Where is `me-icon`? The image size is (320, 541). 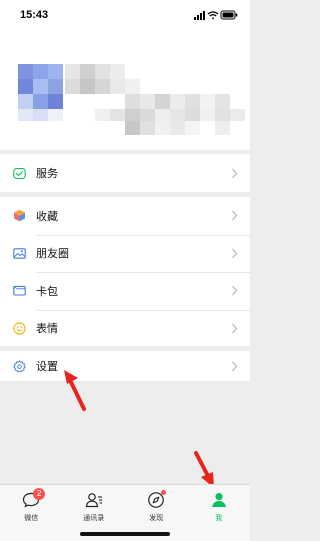 me-icon is located at coordinates (219, 500).